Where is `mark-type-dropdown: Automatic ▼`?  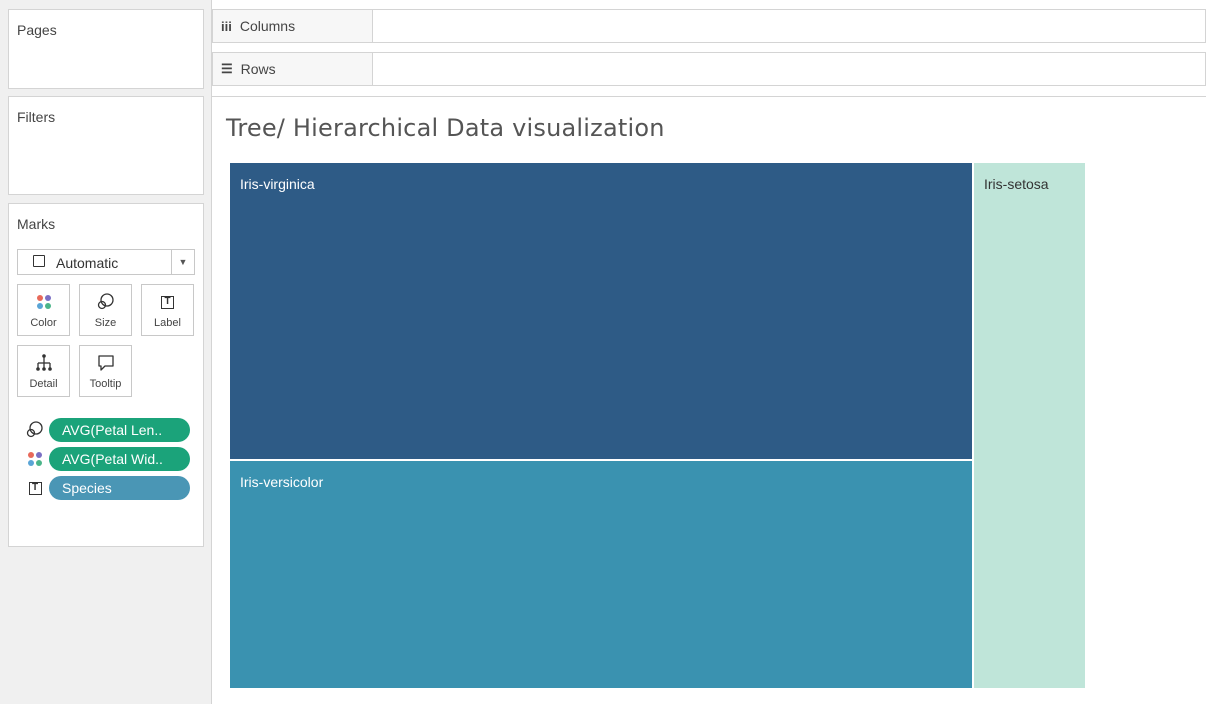 mark-type-dropdown: Automatic ▼ is located at coordinates (106, 262).